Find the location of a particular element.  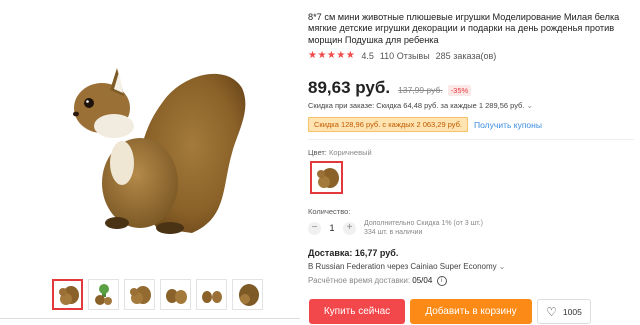

rating-value: 4.5 is located at coordinates (367, 55).